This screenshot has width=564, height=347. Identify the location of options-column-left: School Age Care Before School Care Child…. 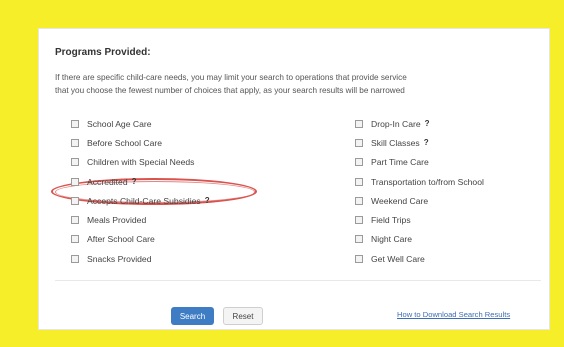
(140, 191).